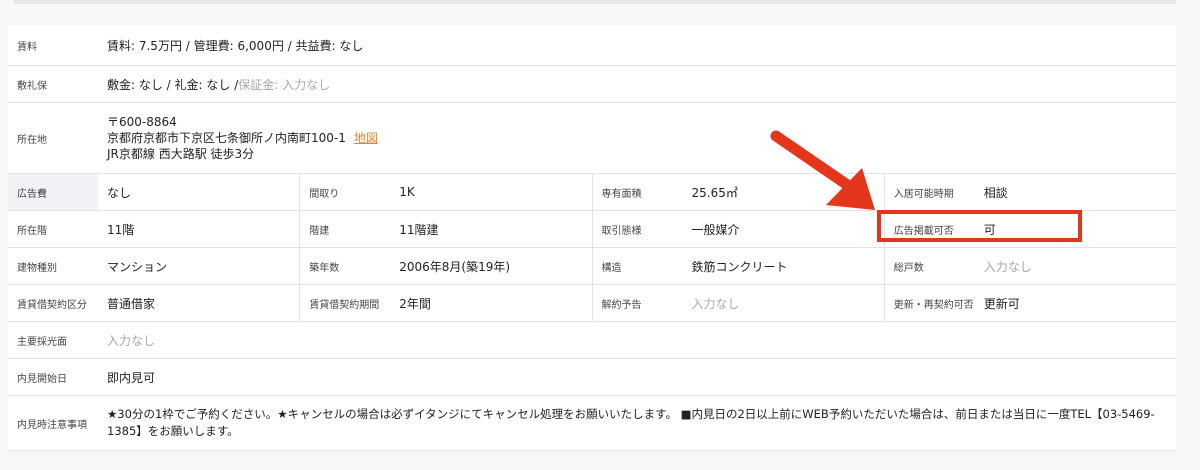  Describe the element at coordinates (455, 266) in the screenshot. I see `building-age-value: 2006年8月(築19年)` at that location.